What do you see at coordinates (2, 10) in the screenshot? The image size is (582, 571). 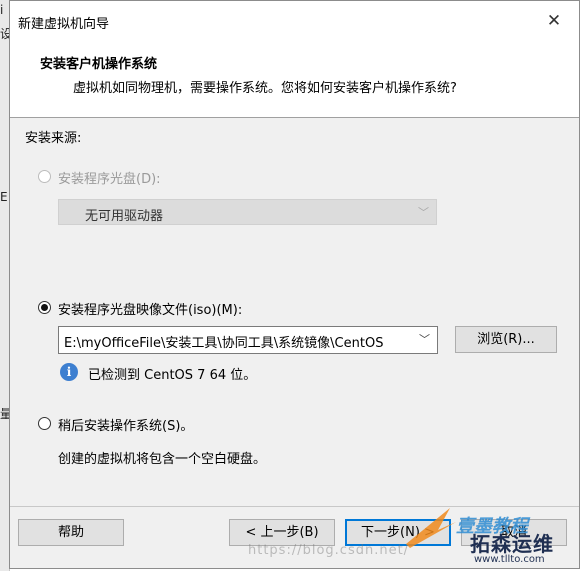 I see `background-glyph: i` at bounding box center [2, 10].